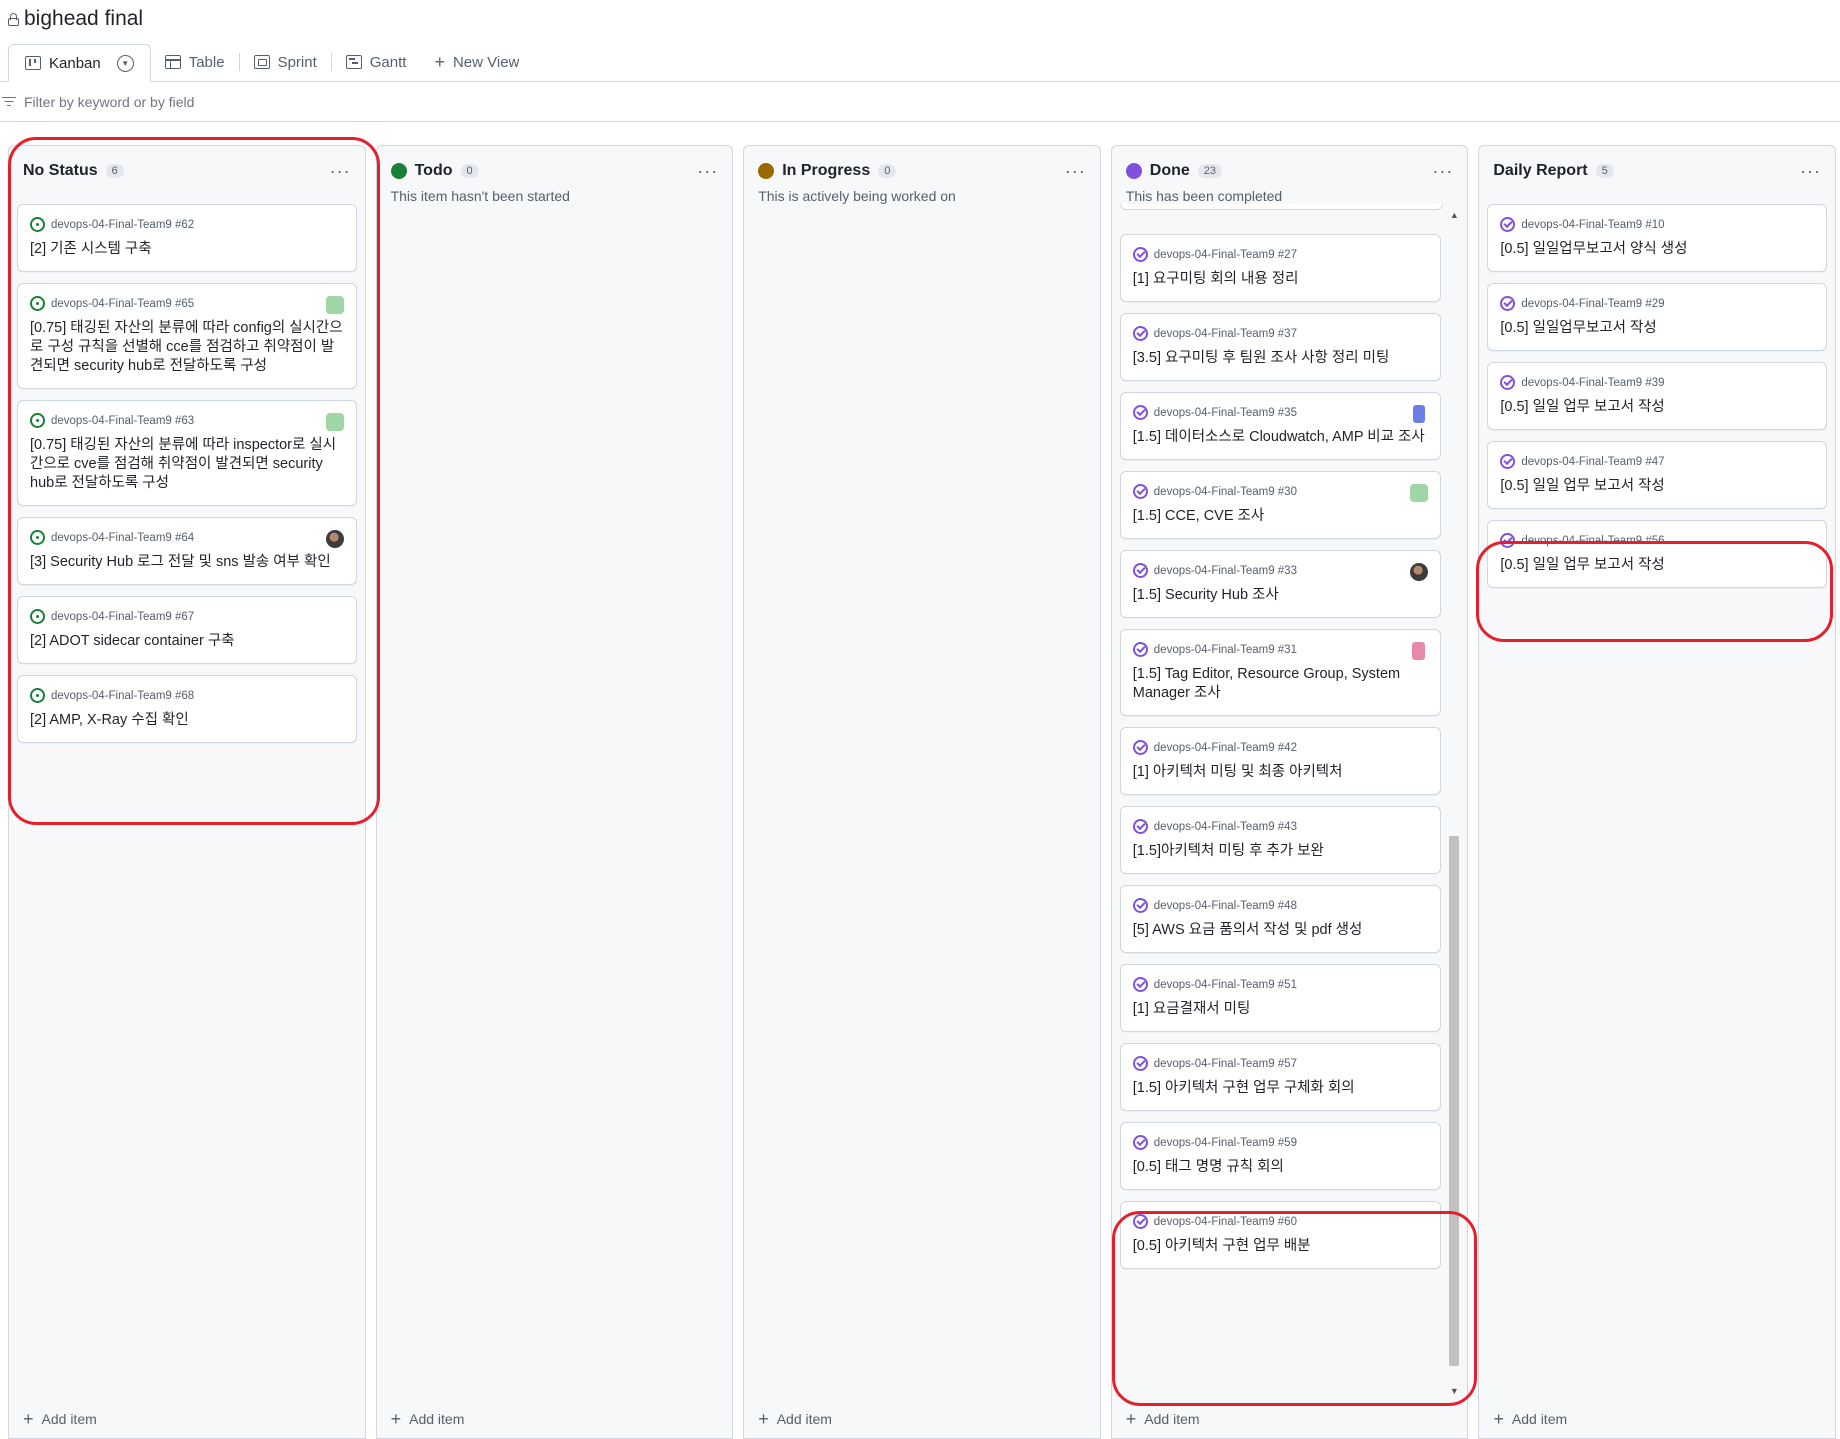  What do you see at coordinates (1281, 772) in the screenshot?
I see `card-title: [1] 아키텍처 미팅 및 최종 아키텍처` at bounding box center [1281, 772].